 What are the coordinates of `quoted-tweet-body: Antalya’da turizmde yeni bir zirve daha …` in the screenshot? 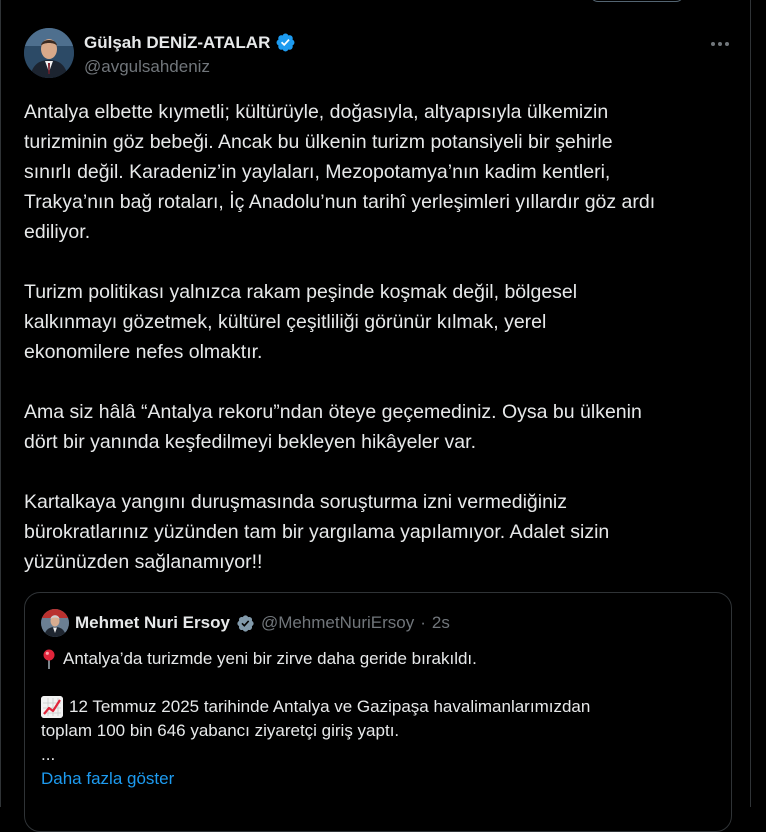 It's located at (376, 707).